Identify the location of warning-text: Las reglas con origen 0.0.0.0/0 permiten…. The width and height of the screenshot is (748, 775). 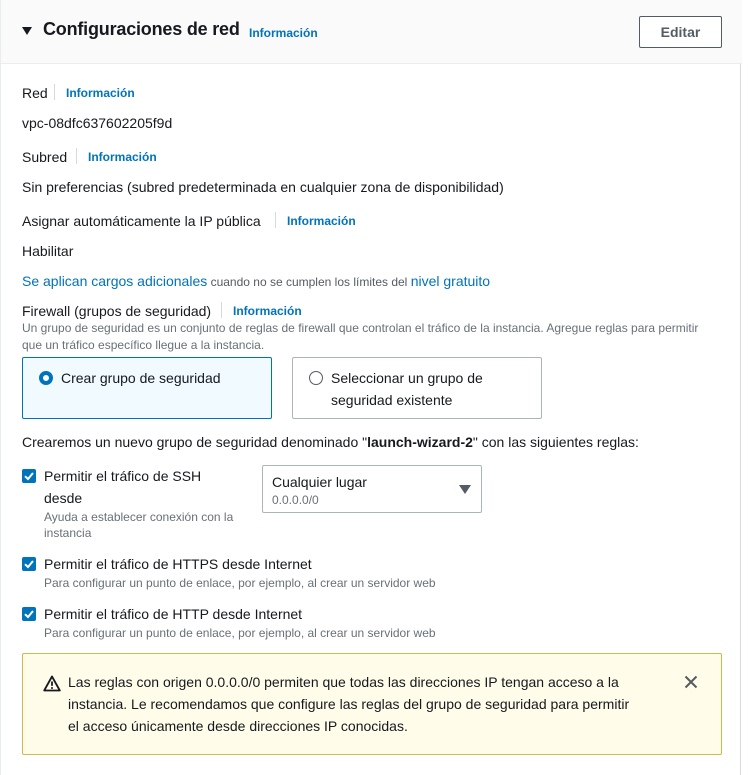
(368, 704).